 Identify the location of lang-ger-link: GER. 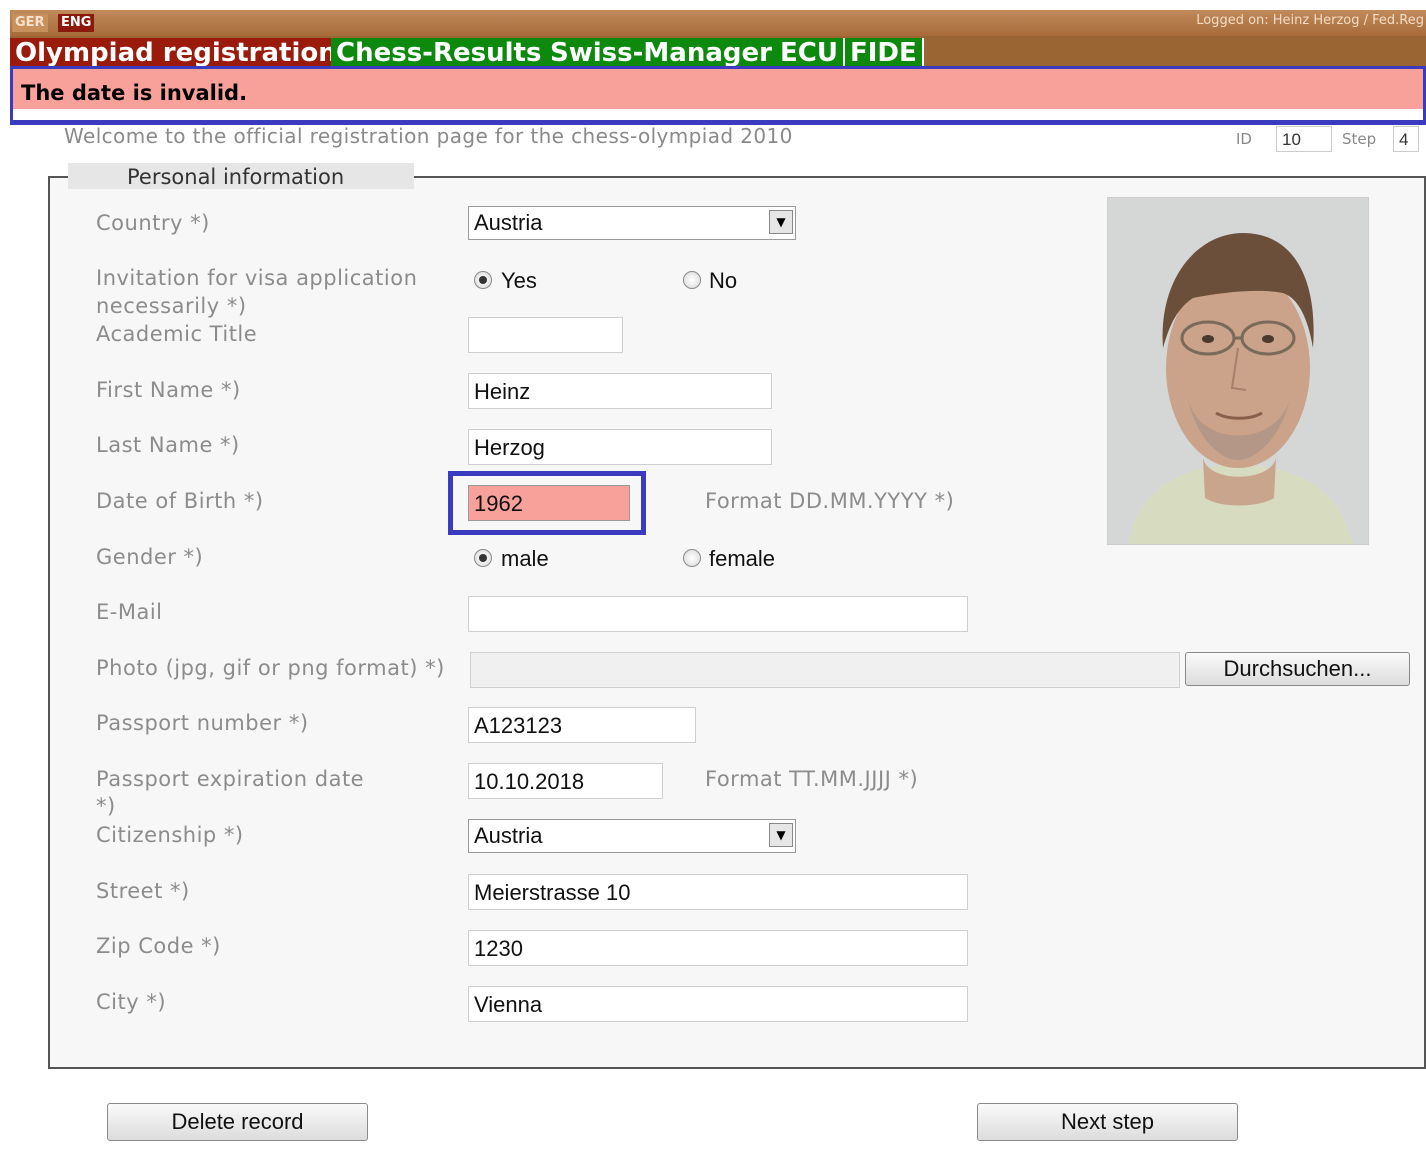
(30, 23).